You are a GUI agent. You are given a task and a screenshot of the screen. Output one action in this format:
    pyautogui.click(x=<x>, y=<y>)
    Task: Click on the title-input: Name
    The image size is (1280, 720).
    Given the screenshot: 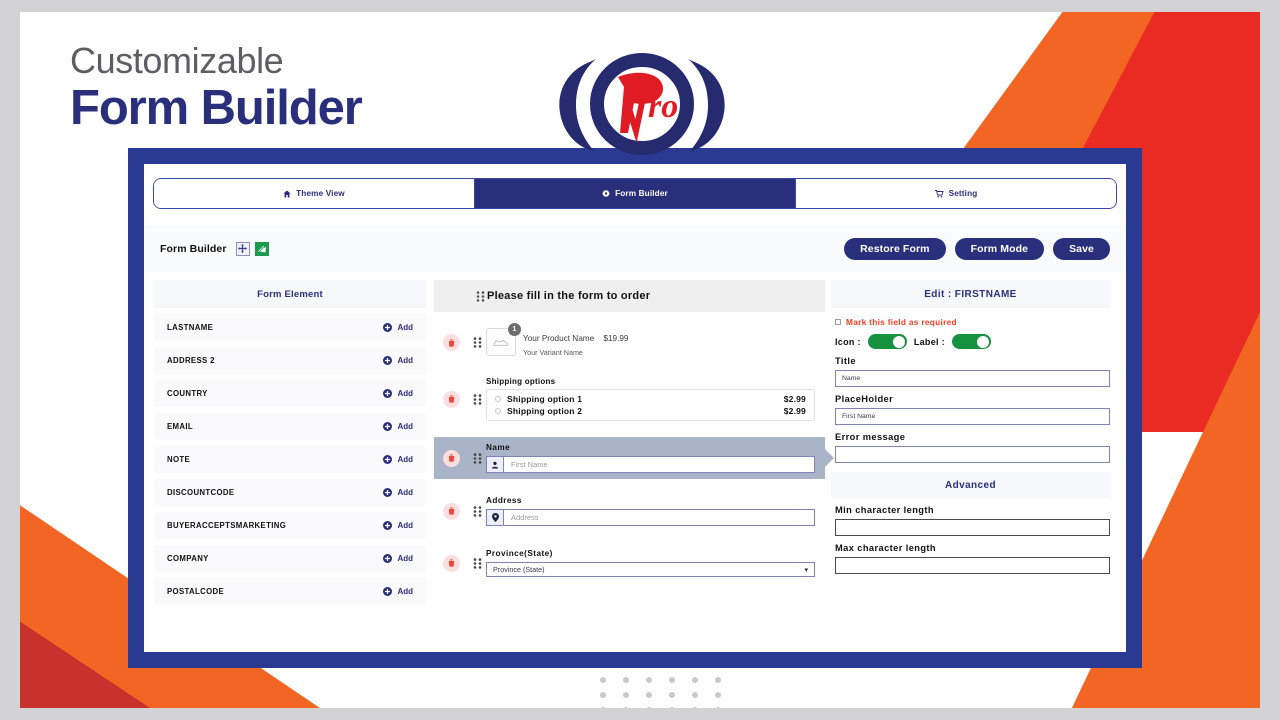 What is the action you would take?
    pyautogui.click(x=972, y=378)
    